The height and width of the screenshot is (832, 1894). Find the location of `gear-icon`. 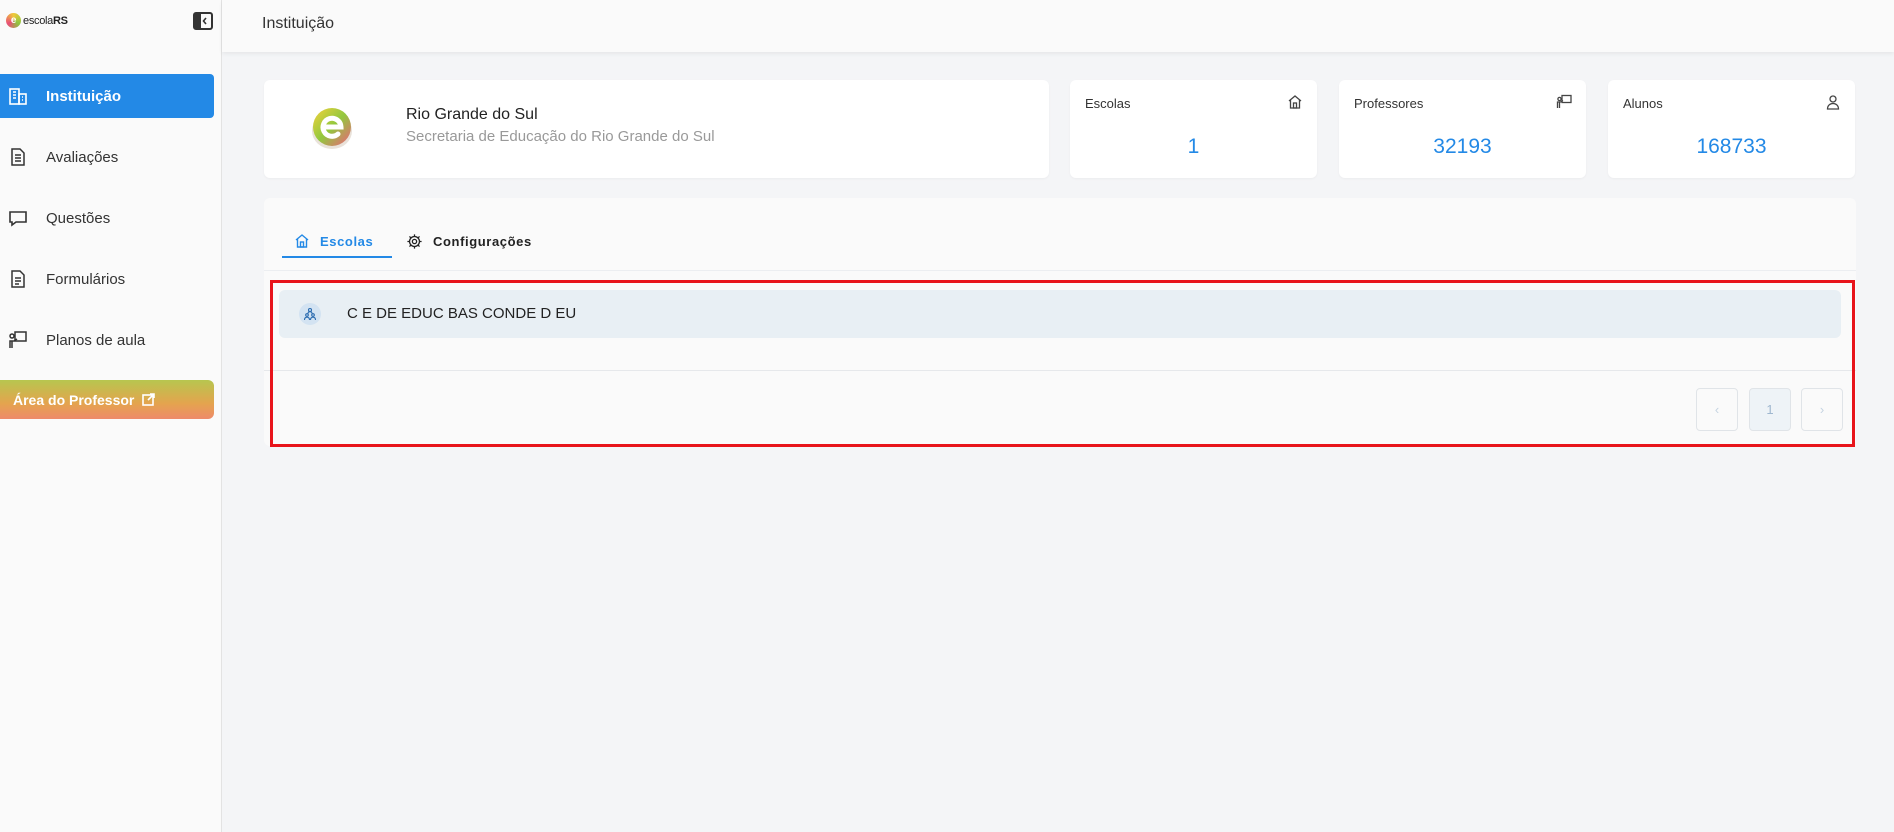

gear-icon is located at coordinates (414, 241).